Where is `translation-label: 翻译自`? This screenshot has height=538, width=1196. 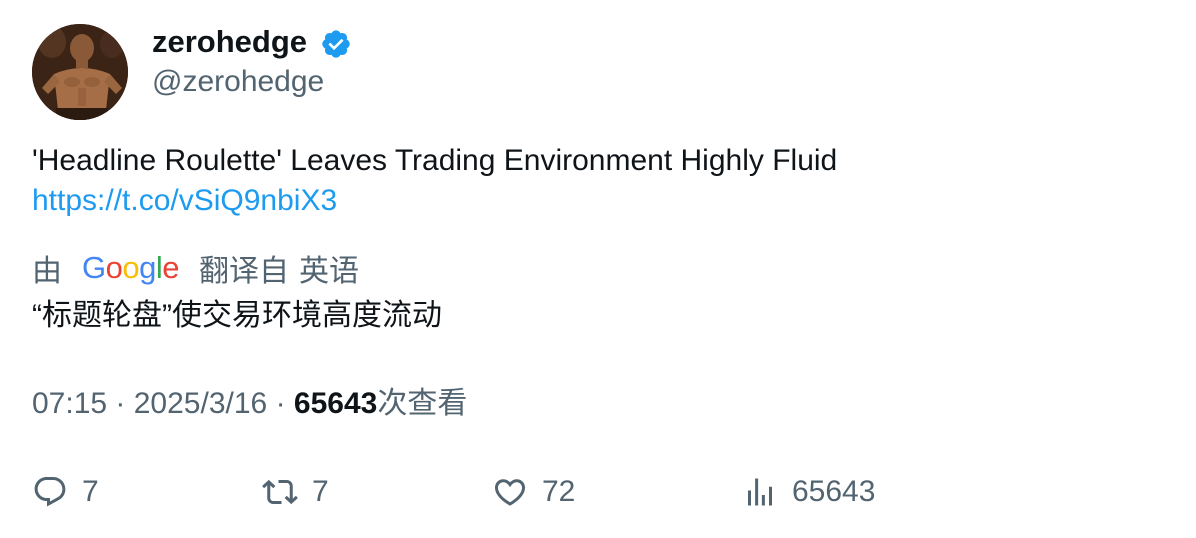 translation-label: 翻译自 is located at coordinates (244, 271).